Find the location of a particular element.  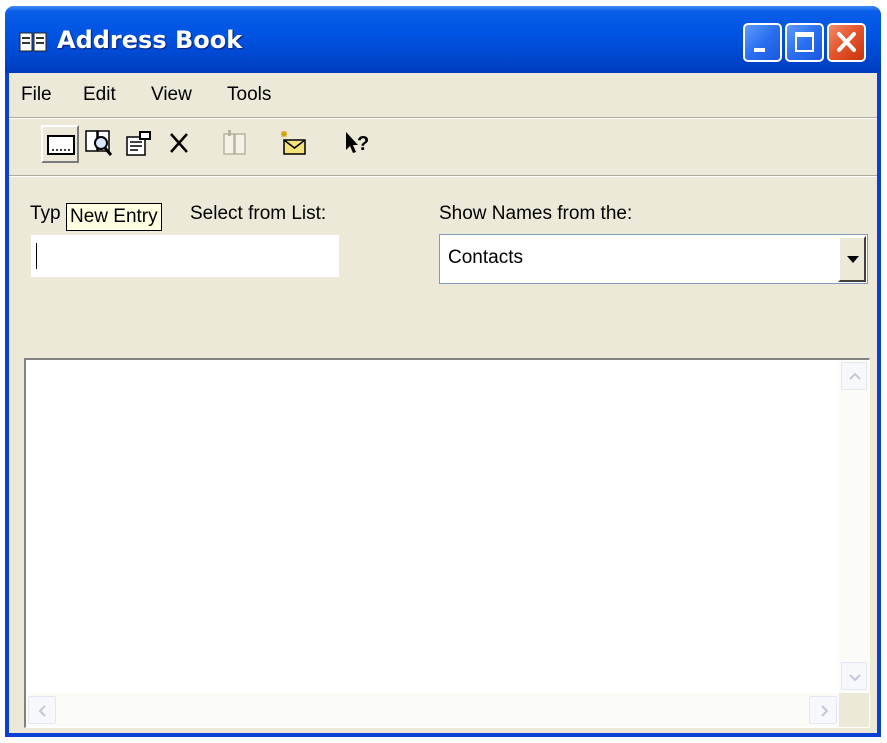

scroll-down-button is located at coordinates (854, 676).